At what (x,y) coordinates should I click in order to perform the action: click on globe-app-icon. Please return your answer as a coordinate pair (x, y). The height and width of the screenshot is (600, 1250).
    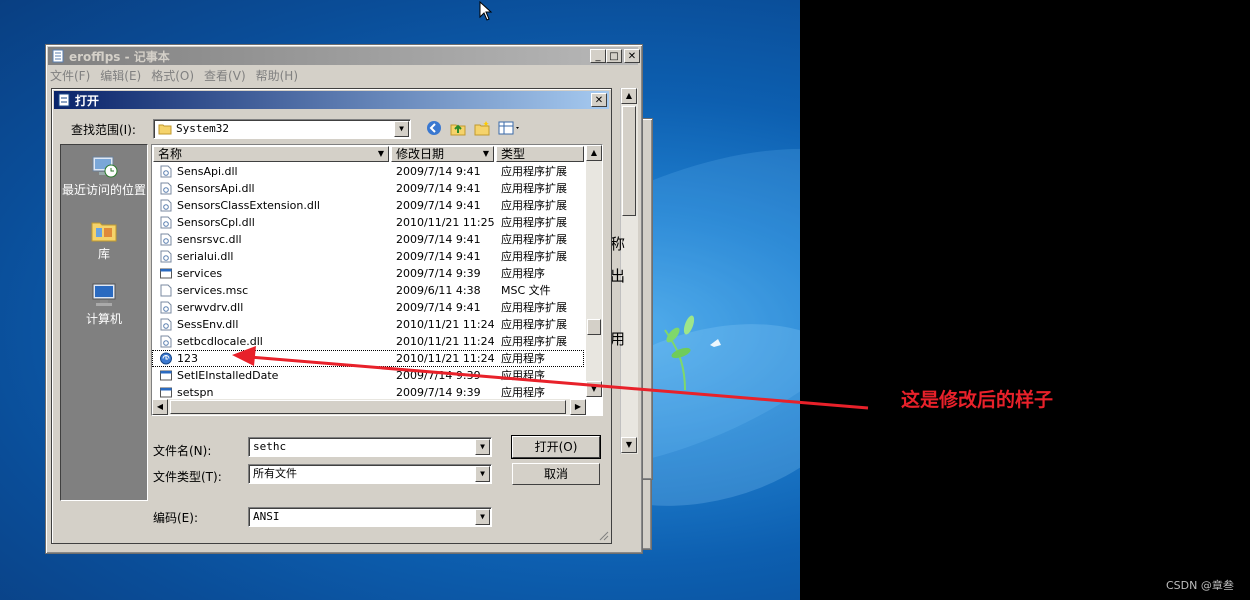
    Looking at the image, I should click on (166, 358).